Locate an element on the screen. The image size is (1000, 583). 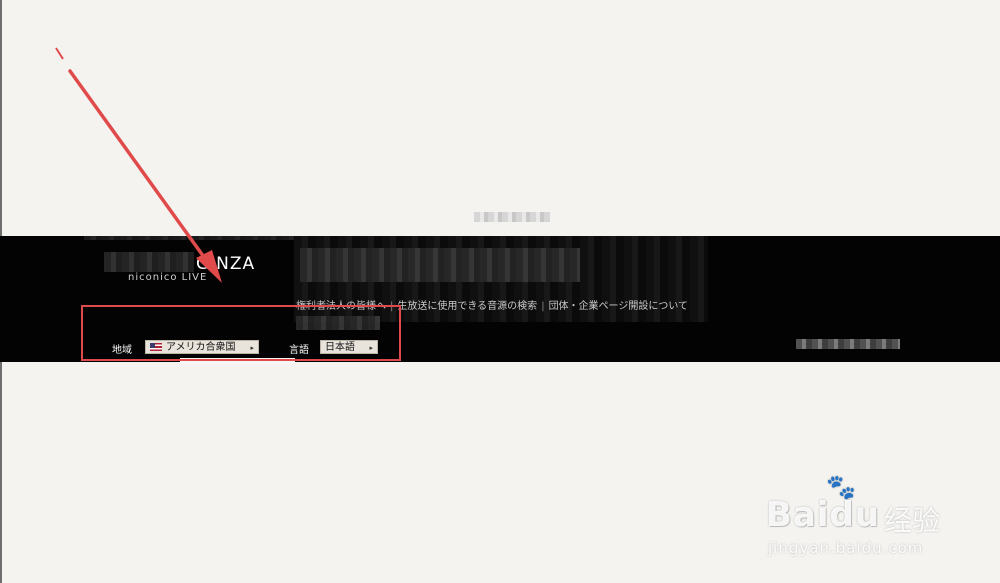
watermark-brand-cn: 经验 is located at coordinates (912, 520).